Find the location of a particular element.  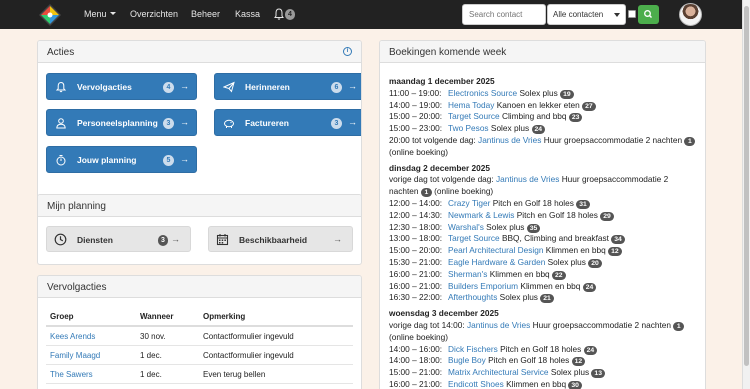

personeelsplanning-button: Personeelsplanning 3 → is located at coordinates (121, 122).